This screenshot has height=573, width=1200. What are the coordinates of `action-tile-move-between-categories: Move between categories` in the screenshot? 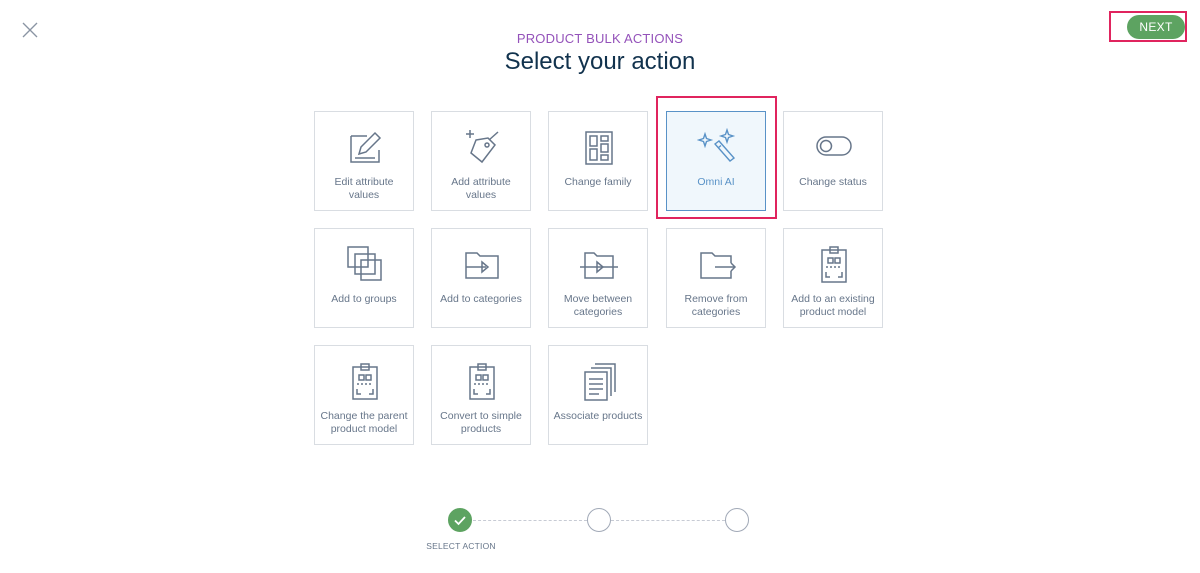 It's located at (598, 278).